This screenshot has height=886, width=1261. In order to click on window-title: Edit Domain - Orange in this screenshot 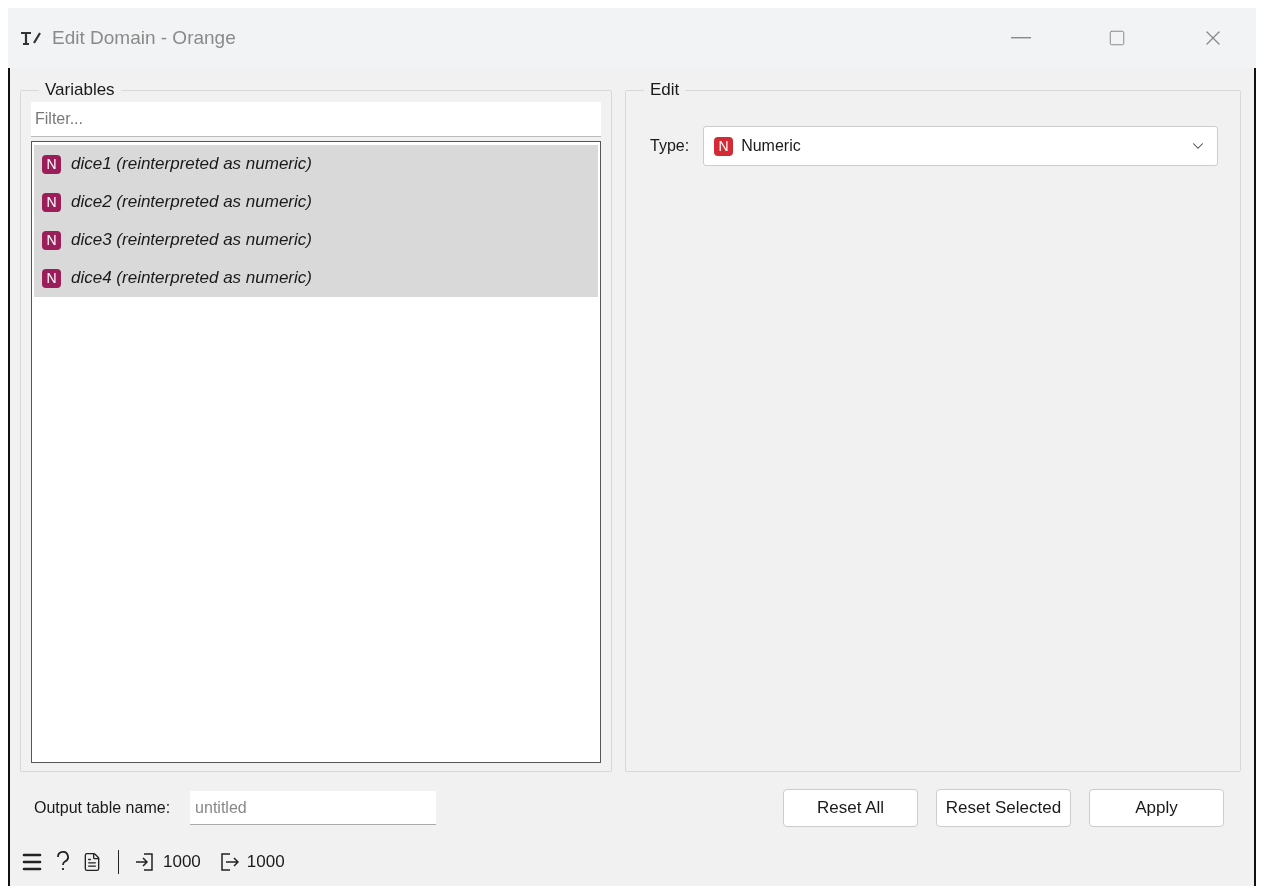, I will do `click(144, 38)`.